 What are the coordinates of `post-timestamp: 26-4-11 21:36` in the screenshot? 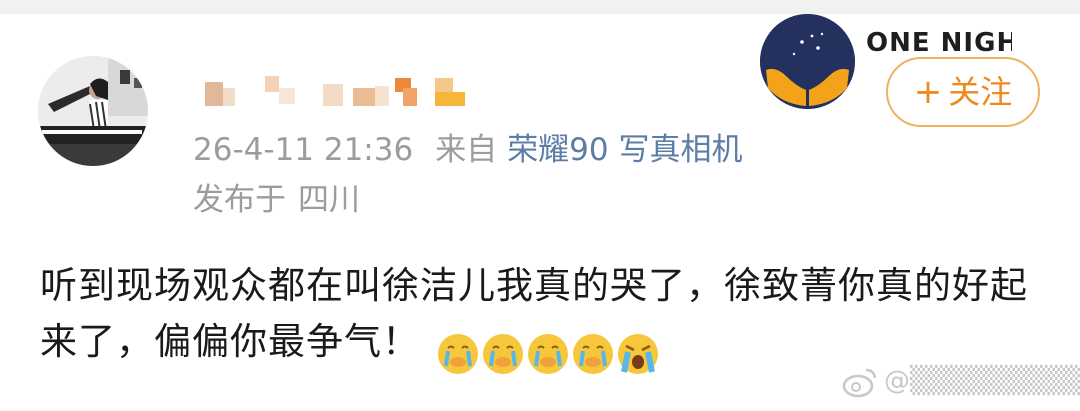 It's located at (303, 150).